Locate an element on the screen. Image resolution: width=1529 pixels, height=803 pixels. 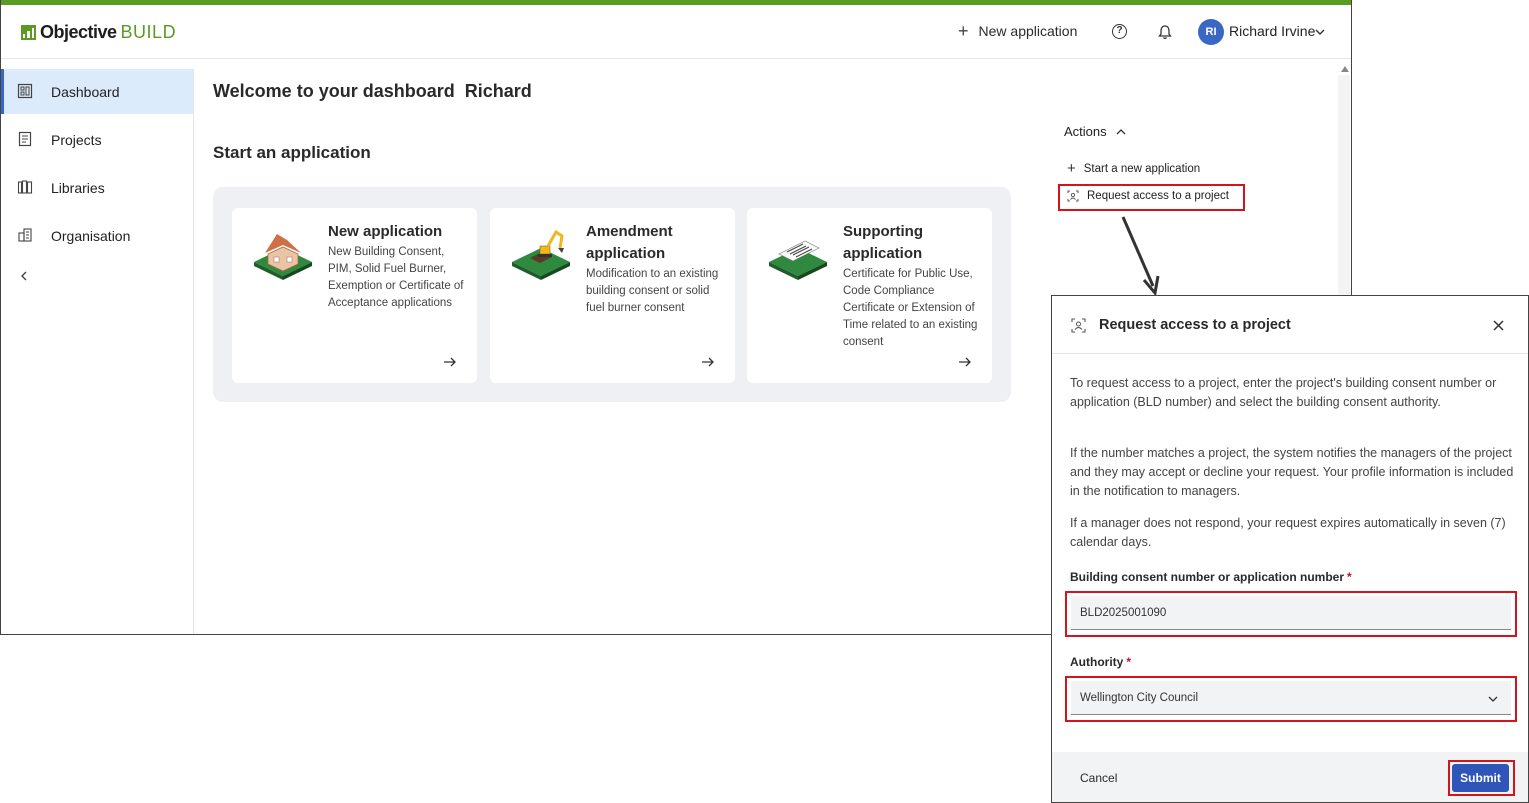
logo-text-build: BUILD is located at coordinates (148, 32).